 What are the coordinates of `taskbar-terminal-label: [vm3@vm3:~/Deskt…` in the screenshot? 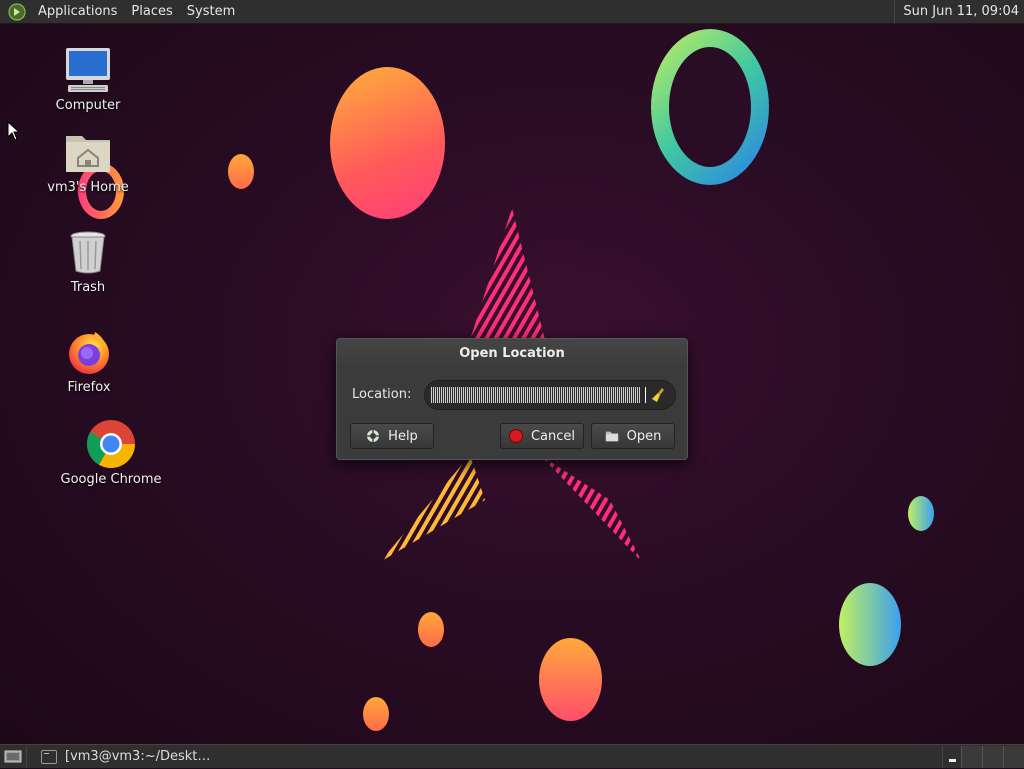 It's located at (138, 756).